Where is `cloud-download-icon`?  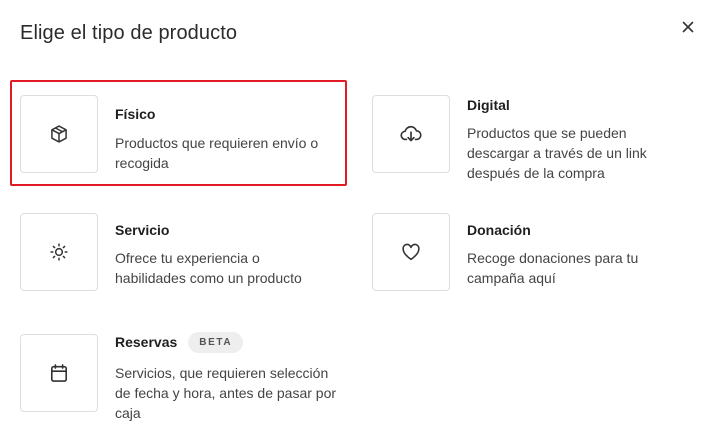 cloud-download-icon is located at coordinates (411, 133).